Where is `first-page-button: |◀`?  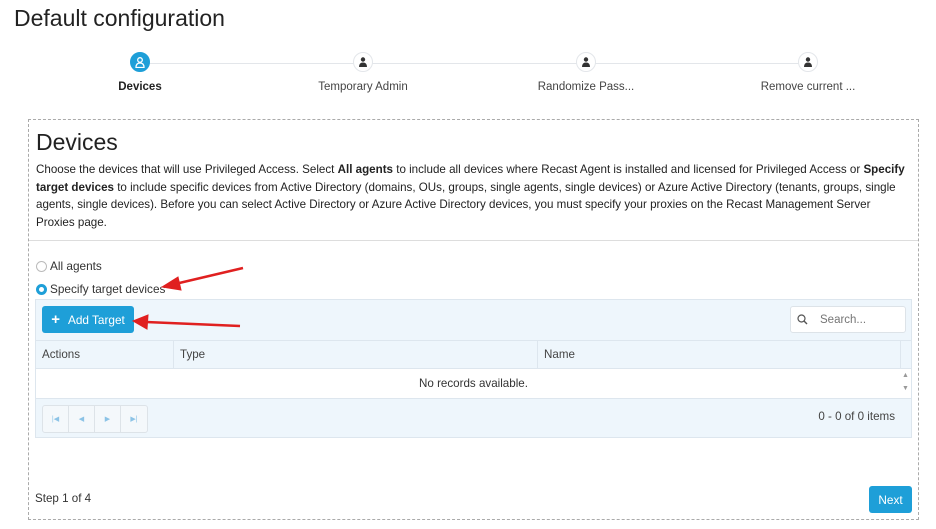
first-page-button: |◀ is located at coordinates (56, 419).